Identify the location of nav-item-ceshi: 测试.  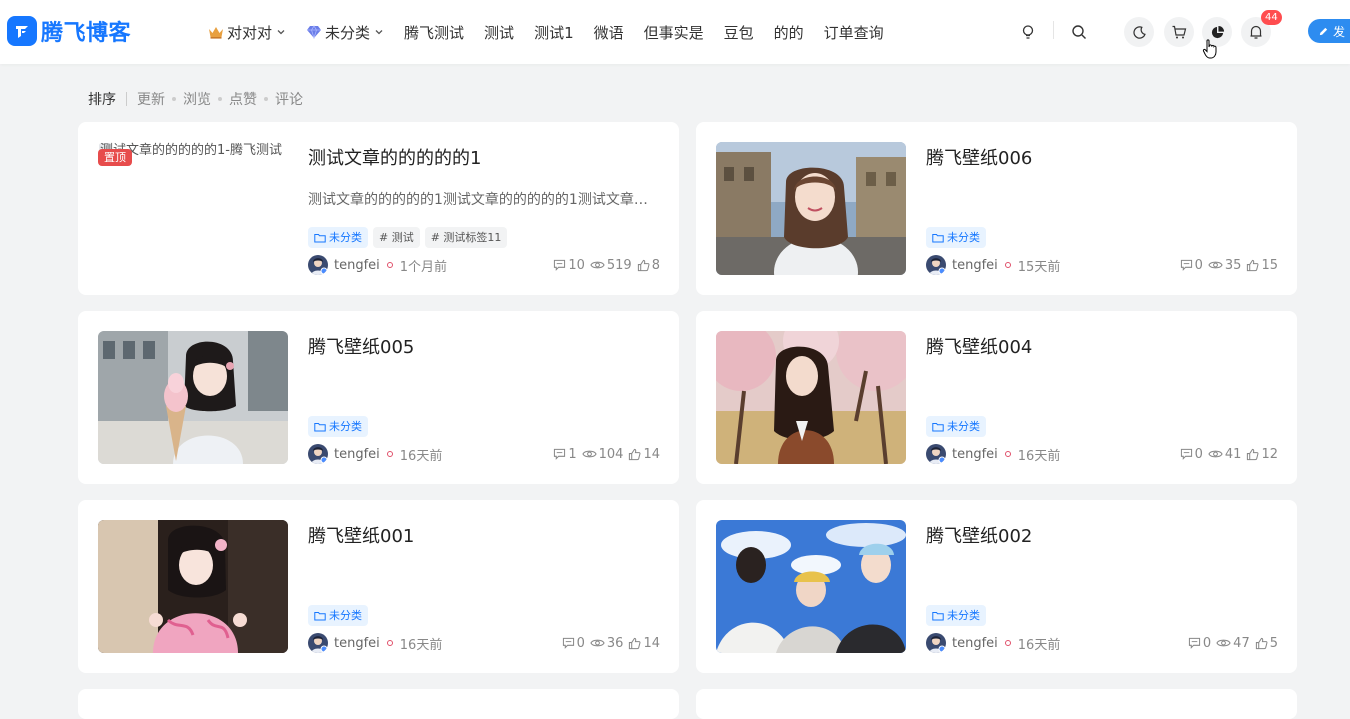
(499, 32).